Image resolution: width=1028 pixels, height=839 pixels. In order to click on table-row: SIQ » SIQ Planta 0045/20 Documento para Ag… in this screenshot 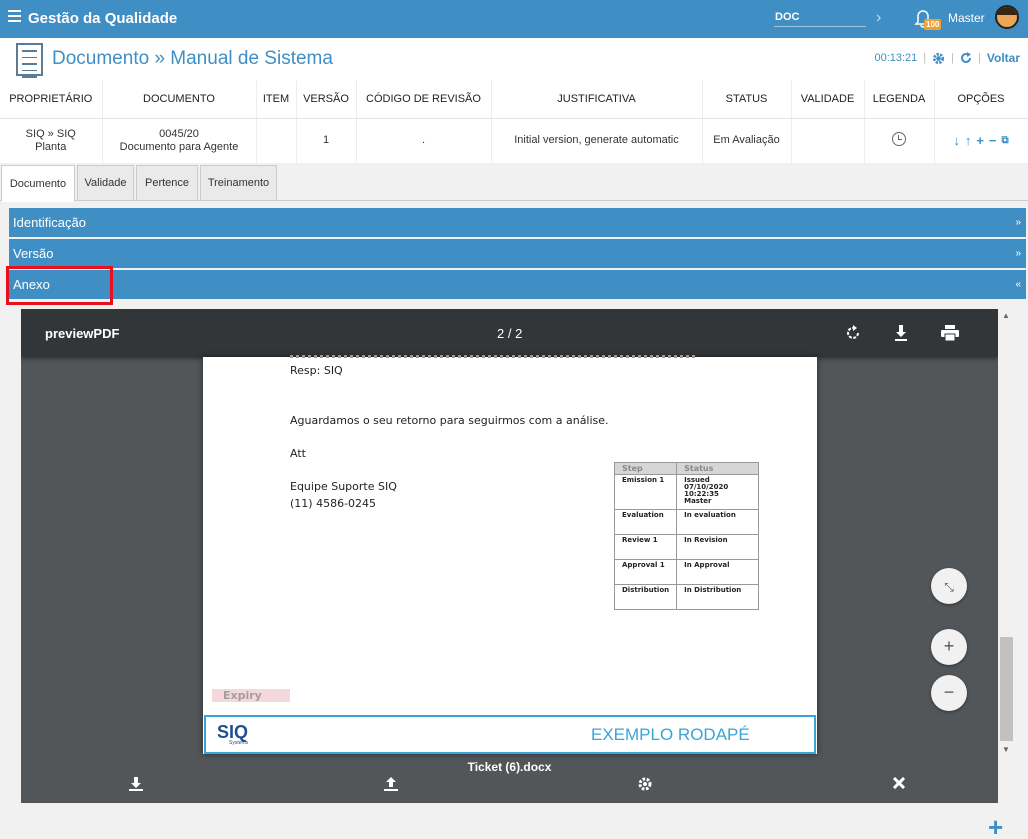, I will do `click(514, 140)`.